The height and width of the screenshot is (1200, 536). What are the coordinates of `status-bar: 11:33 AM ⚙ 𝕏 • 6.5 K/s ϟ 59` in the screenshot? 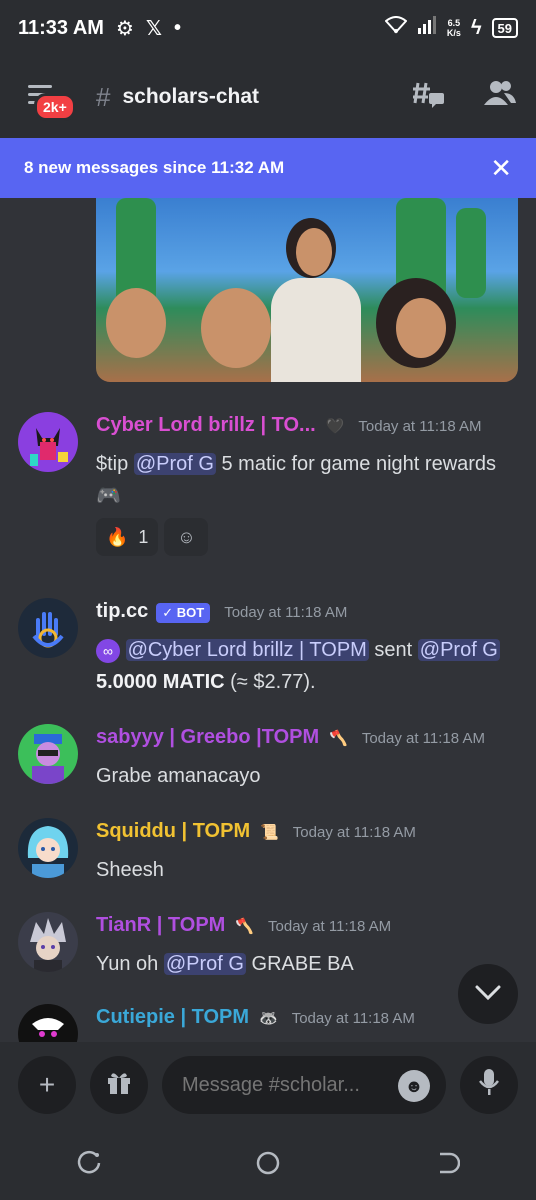 It's located at (268, 28).